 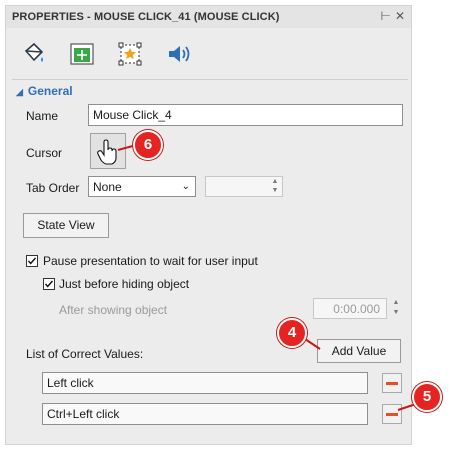 What do you see at coordinates (292, 333) in the screenshot?
I see `callout-badge: 4` at bounding box center [292, 333].